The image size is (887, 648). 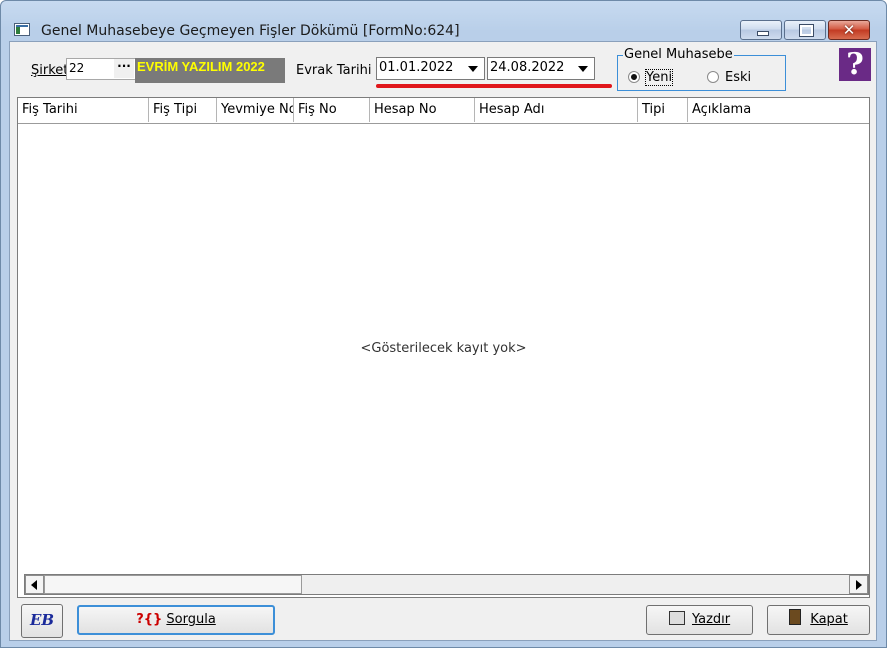 What do you see at coordinates (713, 77) in the screenshot?
I see `radio-old` at bounding box center [713, 77].